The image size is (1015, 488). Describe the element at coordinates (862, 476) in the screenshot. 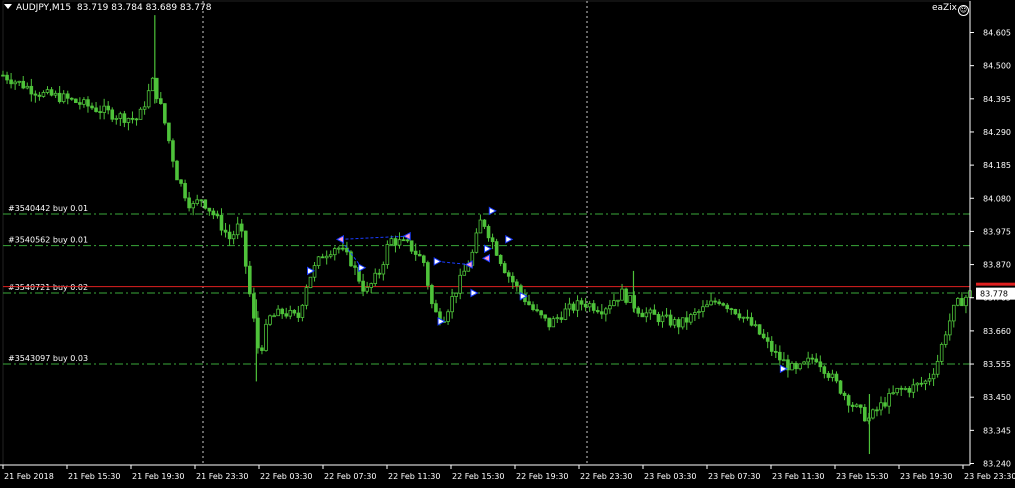

I see `time-tick-label: 23 Feb 15:30` at that location.